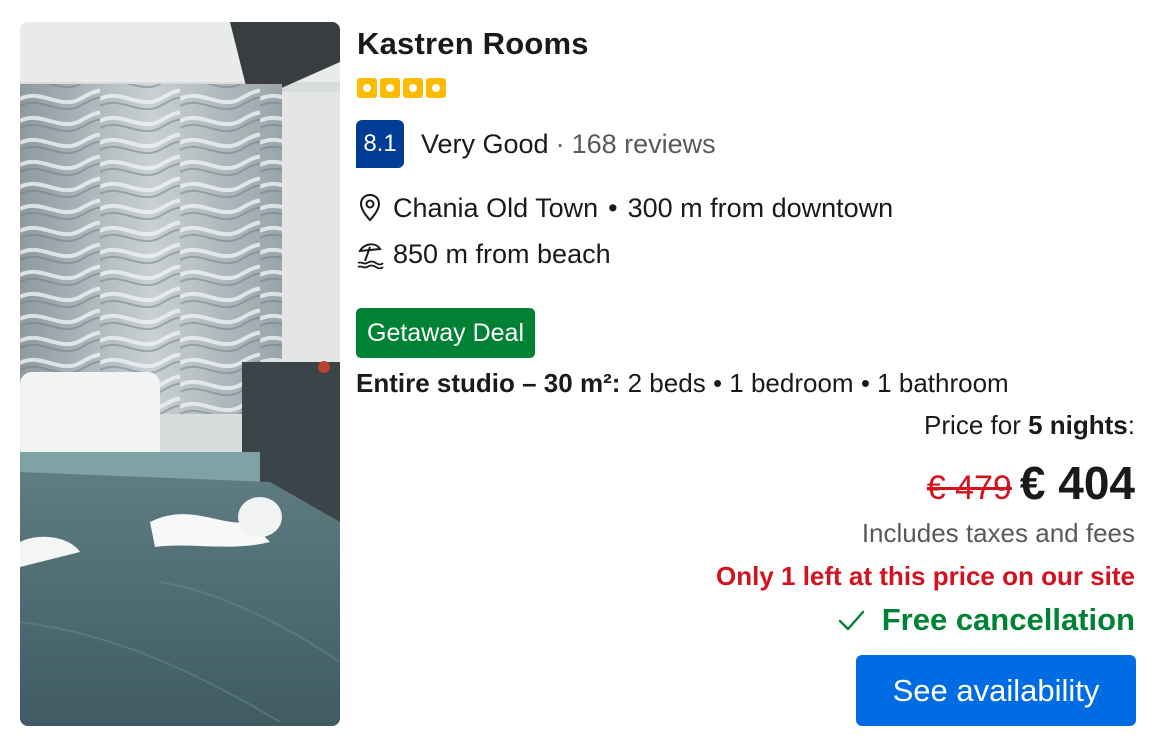 Image resolution: width=1152 pixels, height=745 pixels. I want to click on beach-row: 850 m from beach, so click(483, 254).